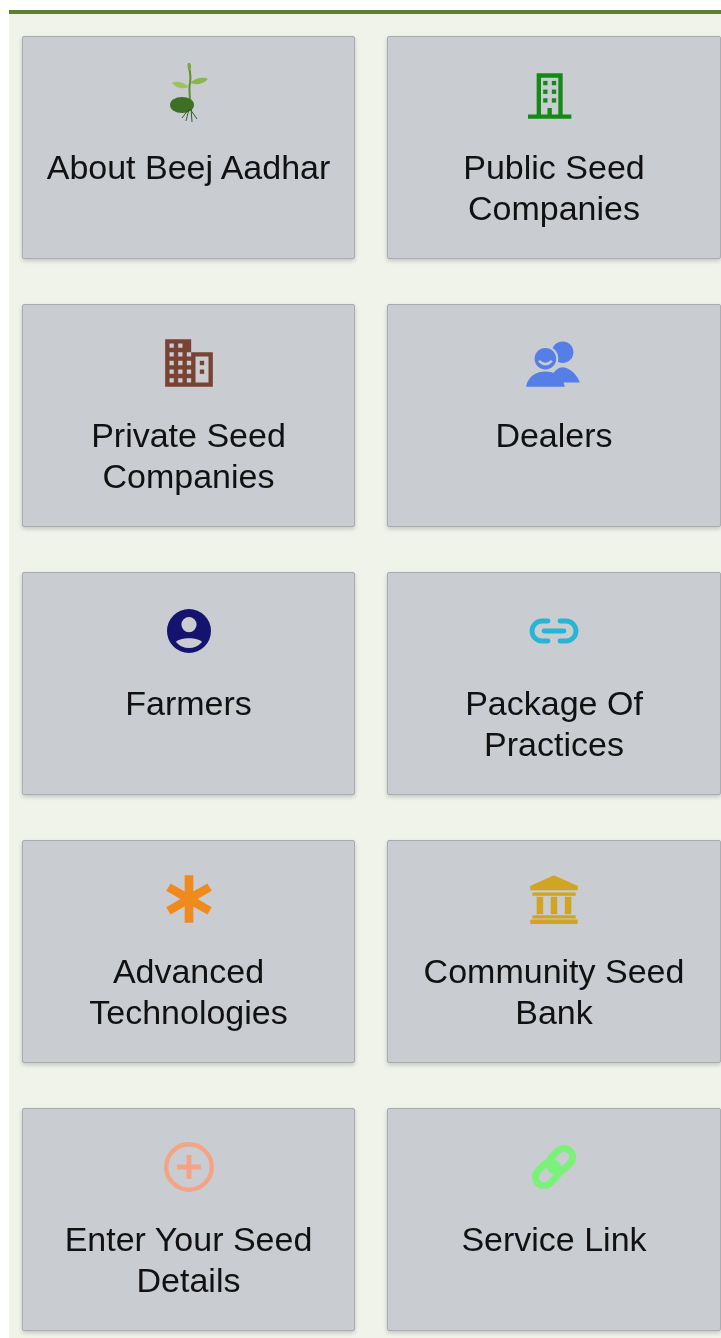 Image resolution: width=721 pixels, height=1338 pixels. I want to click on menu-tile: Community Seed Bank, so click(554, 951).